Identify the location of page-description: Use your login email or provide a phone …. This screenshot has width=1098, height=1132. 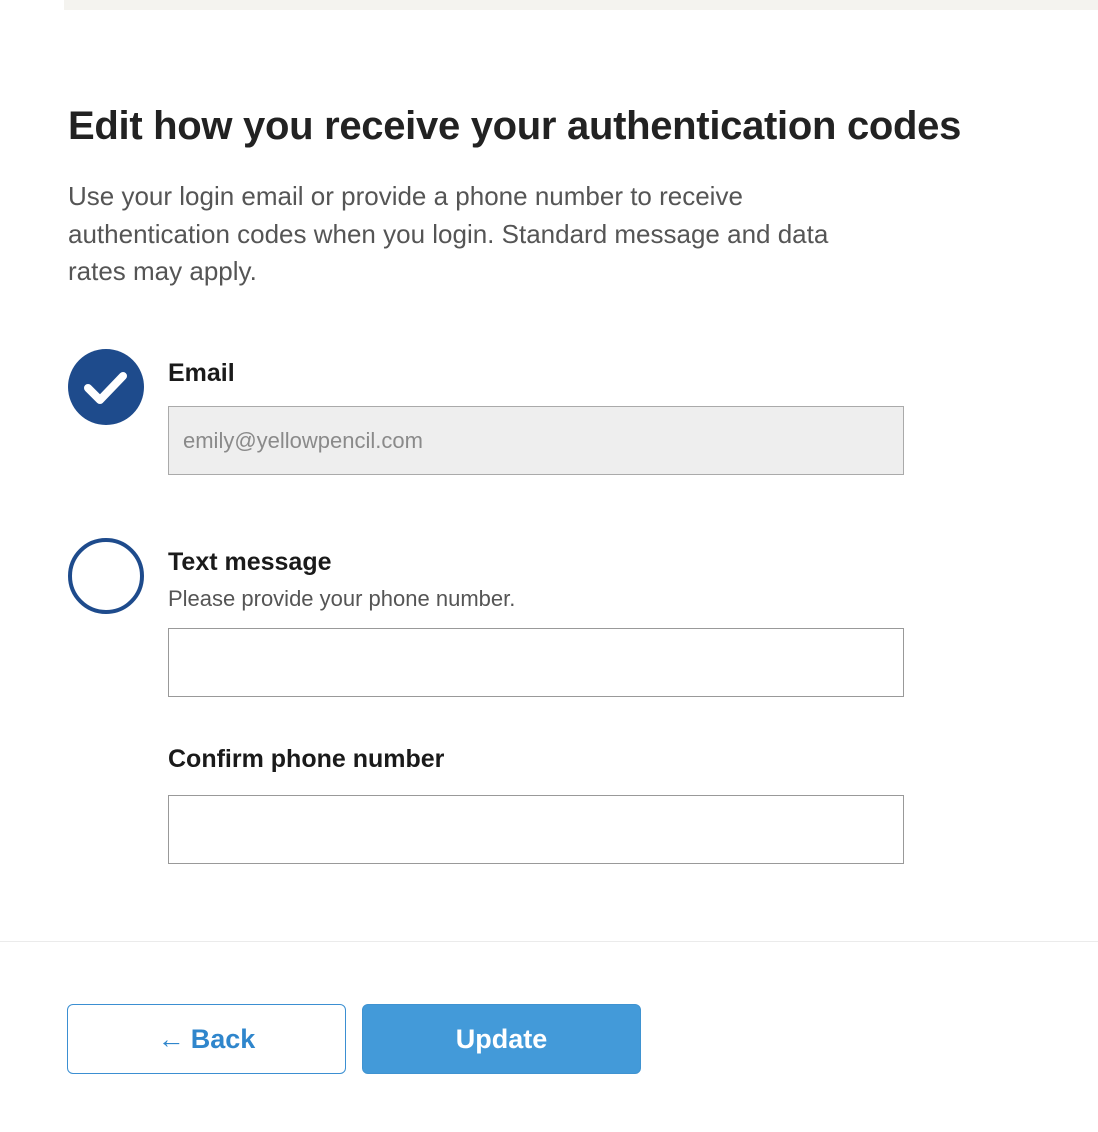
(448, 233).